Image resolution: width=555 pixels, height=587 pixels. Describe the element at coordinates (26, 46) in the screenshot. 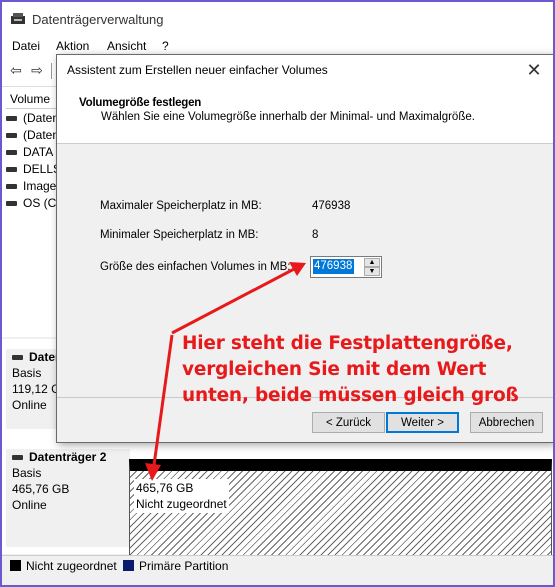

I see `menu-file: Datei` at that location.